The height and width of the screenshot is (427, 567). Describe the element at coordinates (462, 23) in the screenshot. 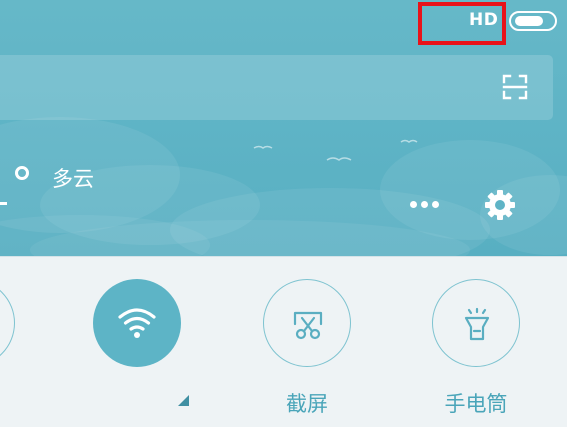

I see `hd-highlight-box` at that location.